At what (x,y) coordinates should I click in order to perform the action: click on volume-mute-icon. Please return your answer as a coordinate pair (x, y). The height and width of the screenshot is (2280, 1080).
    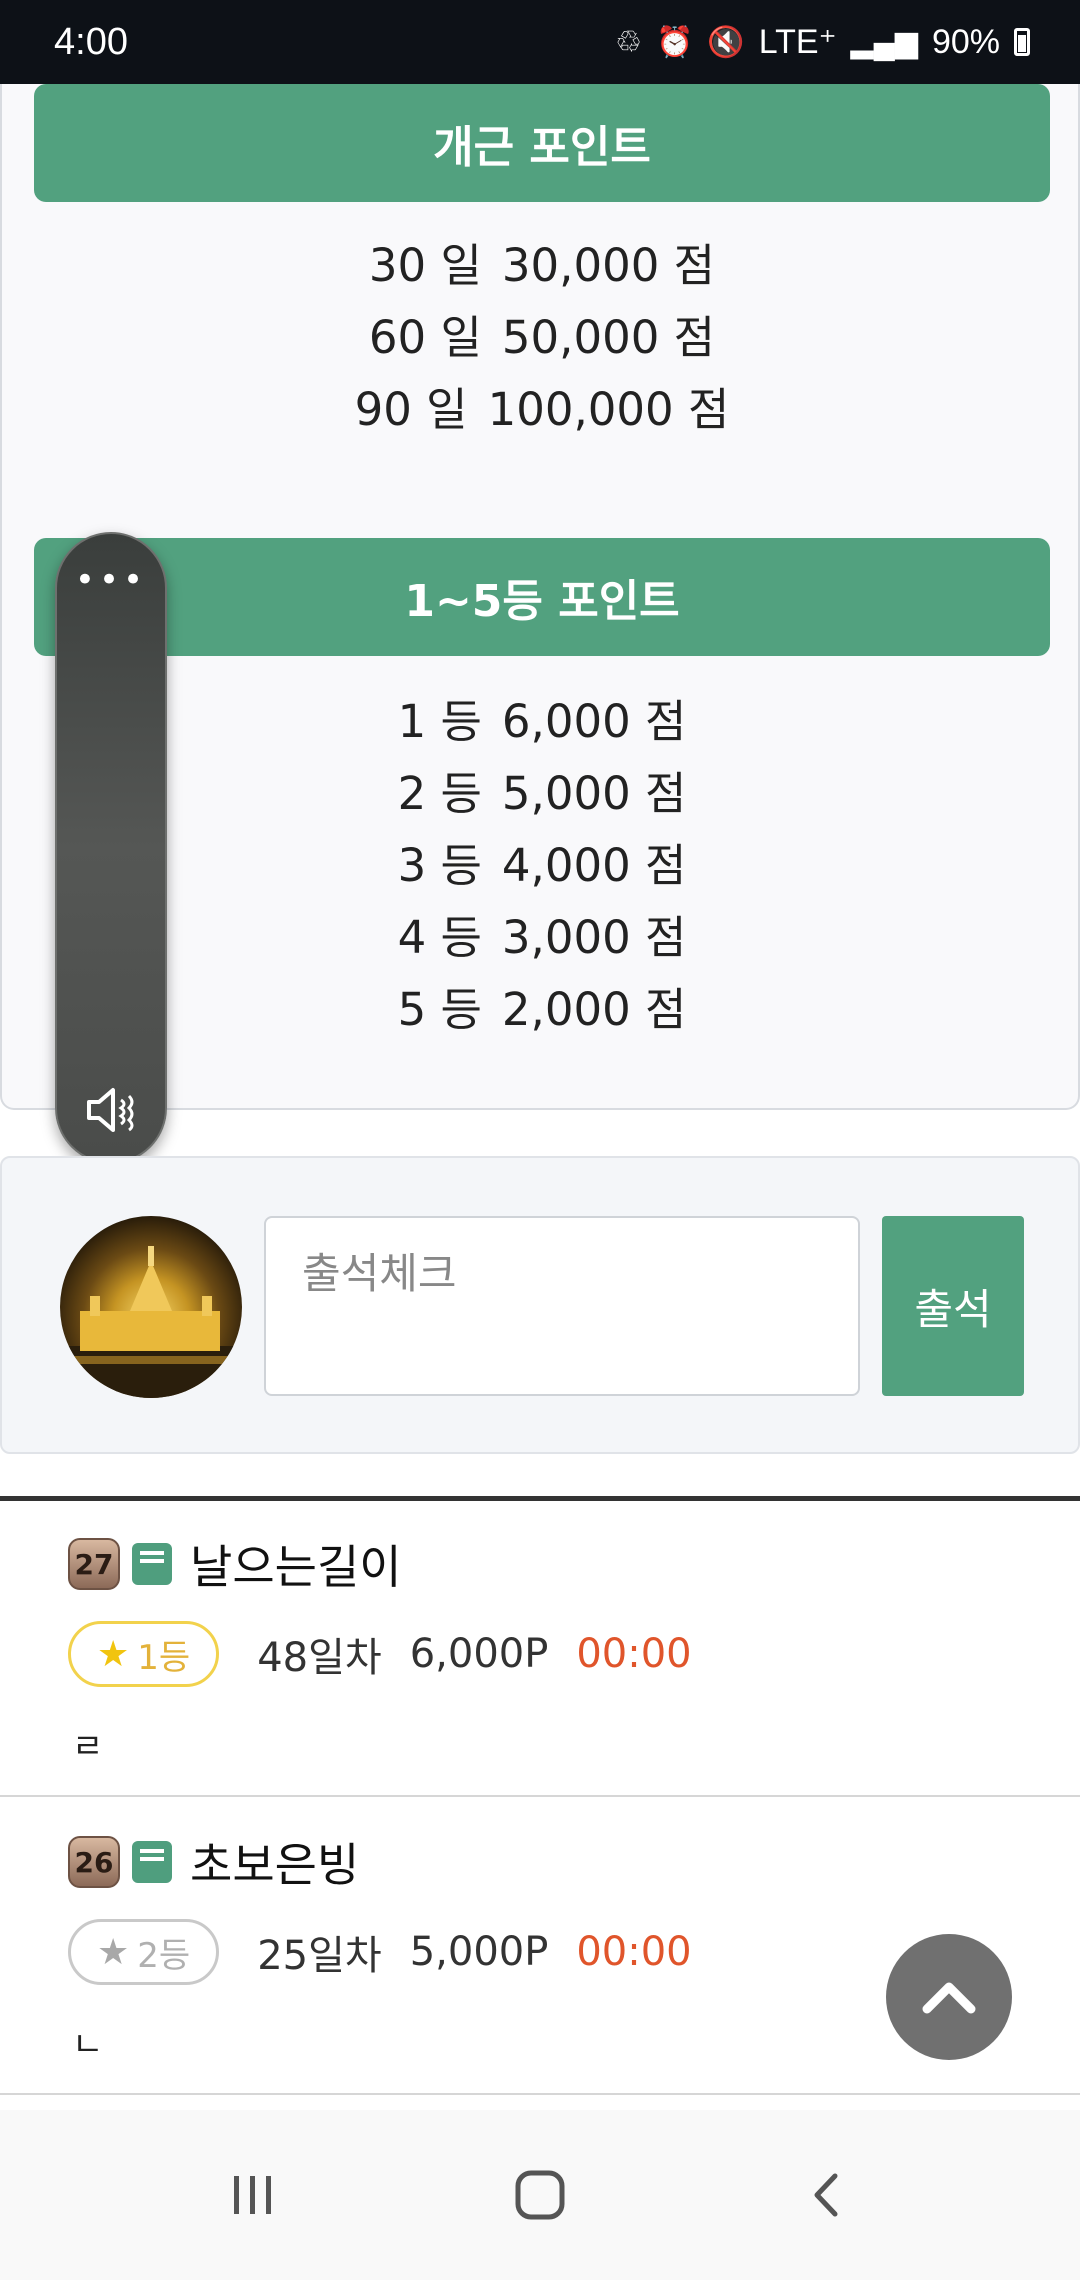
    Looking at the image, I should click on (113, 1110).